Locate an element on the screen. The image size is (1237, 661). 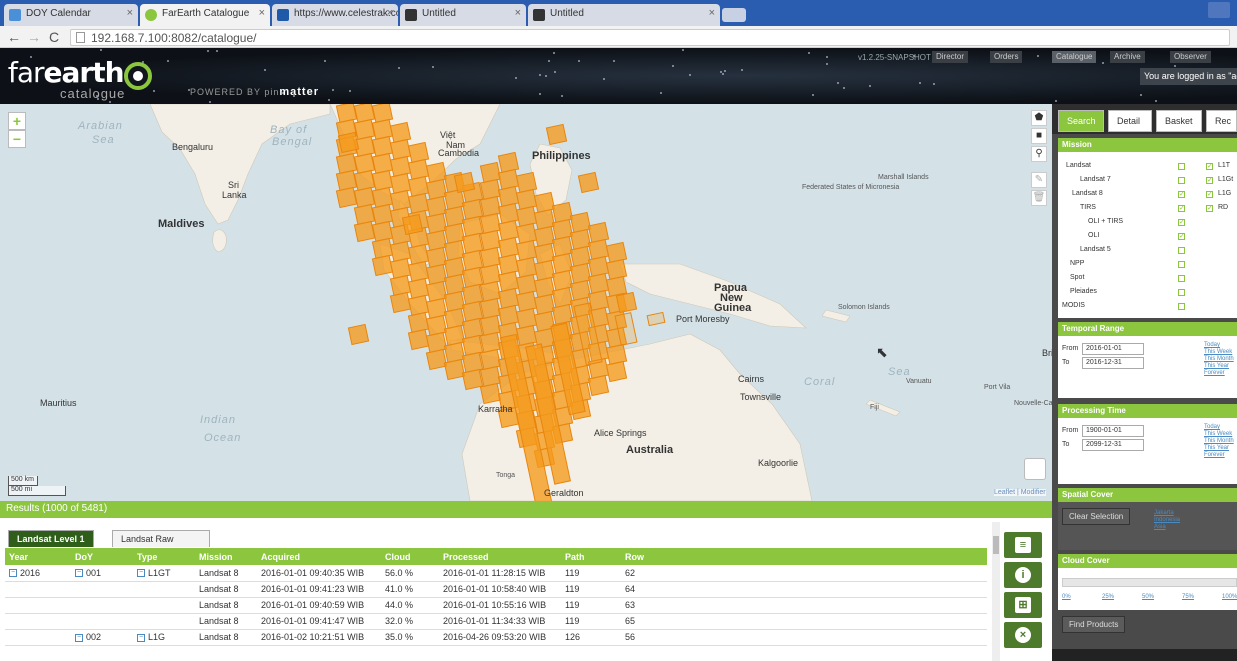
tab-basket: Basket is located at coordinates (1179, 121).